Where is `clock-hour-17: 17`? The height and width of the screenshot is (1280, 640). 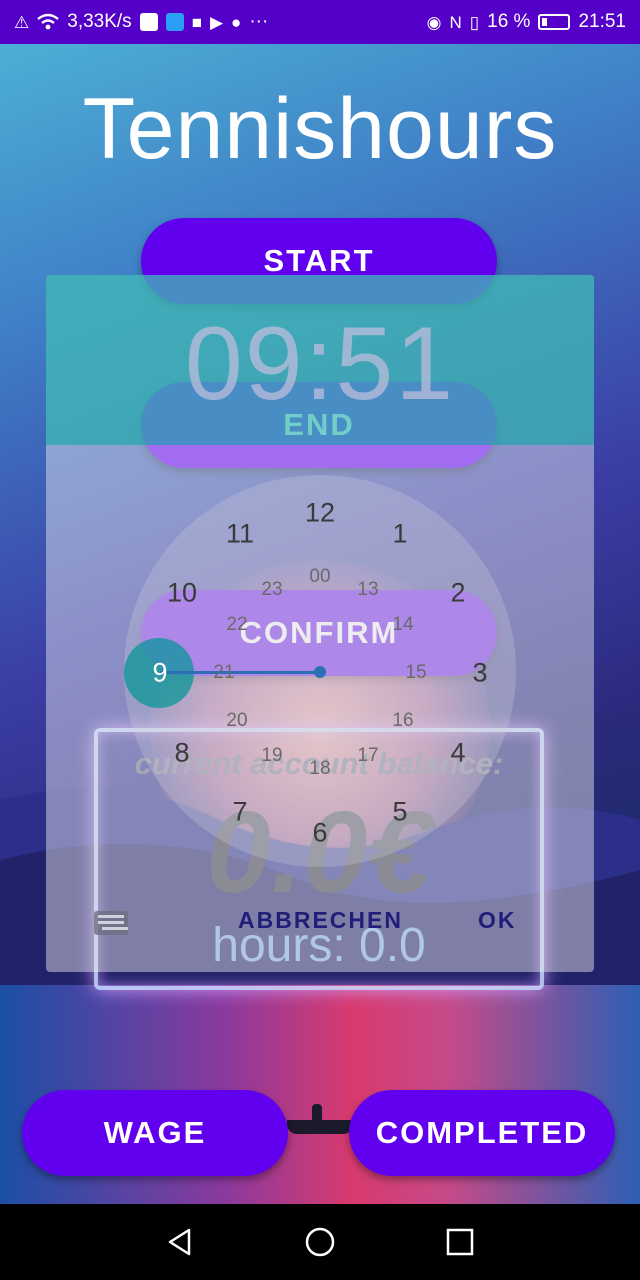 clock-hour-17: 17 is located at coordinates (368, 756).